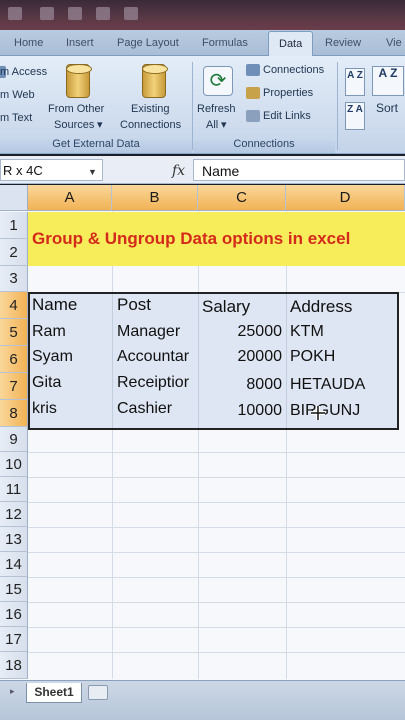 This screenshot has height=720, width=405. What do you see at coordinates (28, 43) in the screenshot?
I see `tab-home: Home` at bounding box center [28, 43].